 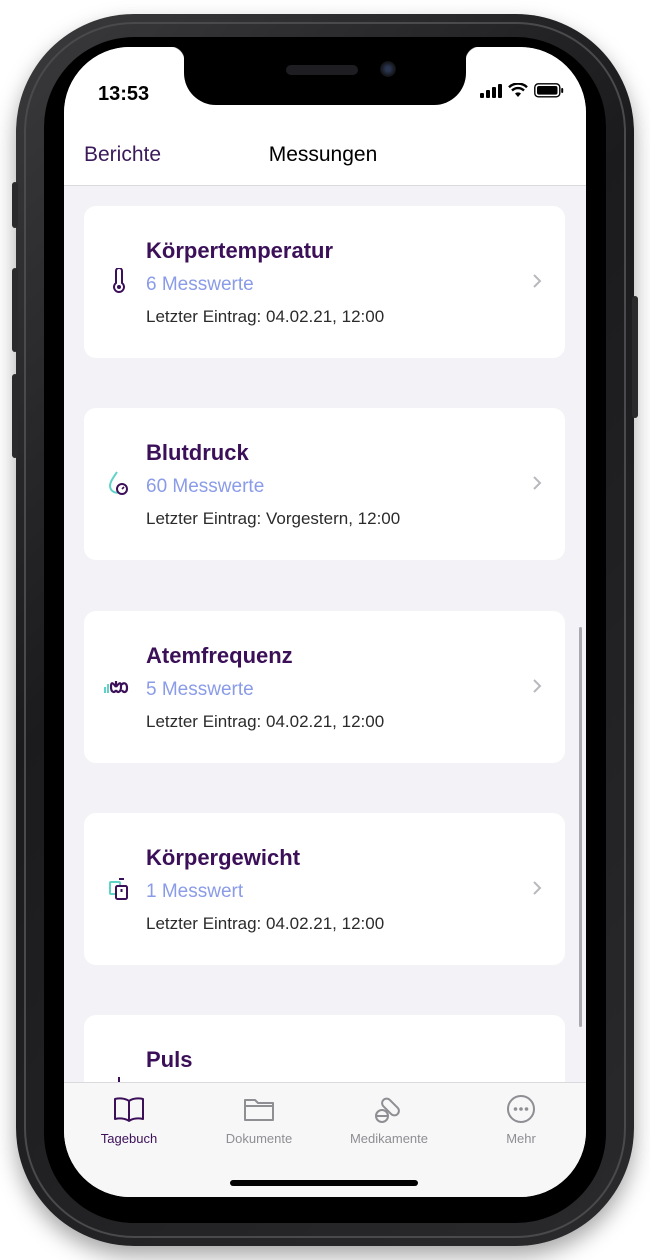 I want to click on tab-medikamente: Medikamente, so click(x=389, y=1119).